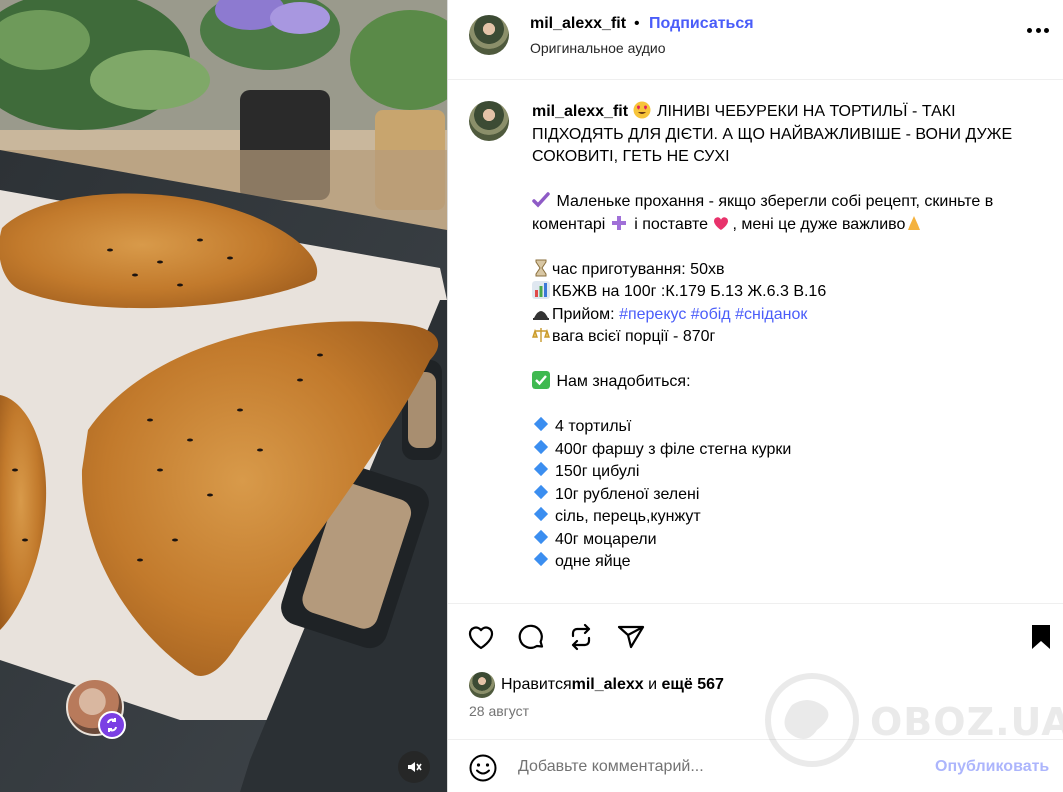 The image size is (1063, 792). I want to click on more-options-icon, so click(1038, 31).